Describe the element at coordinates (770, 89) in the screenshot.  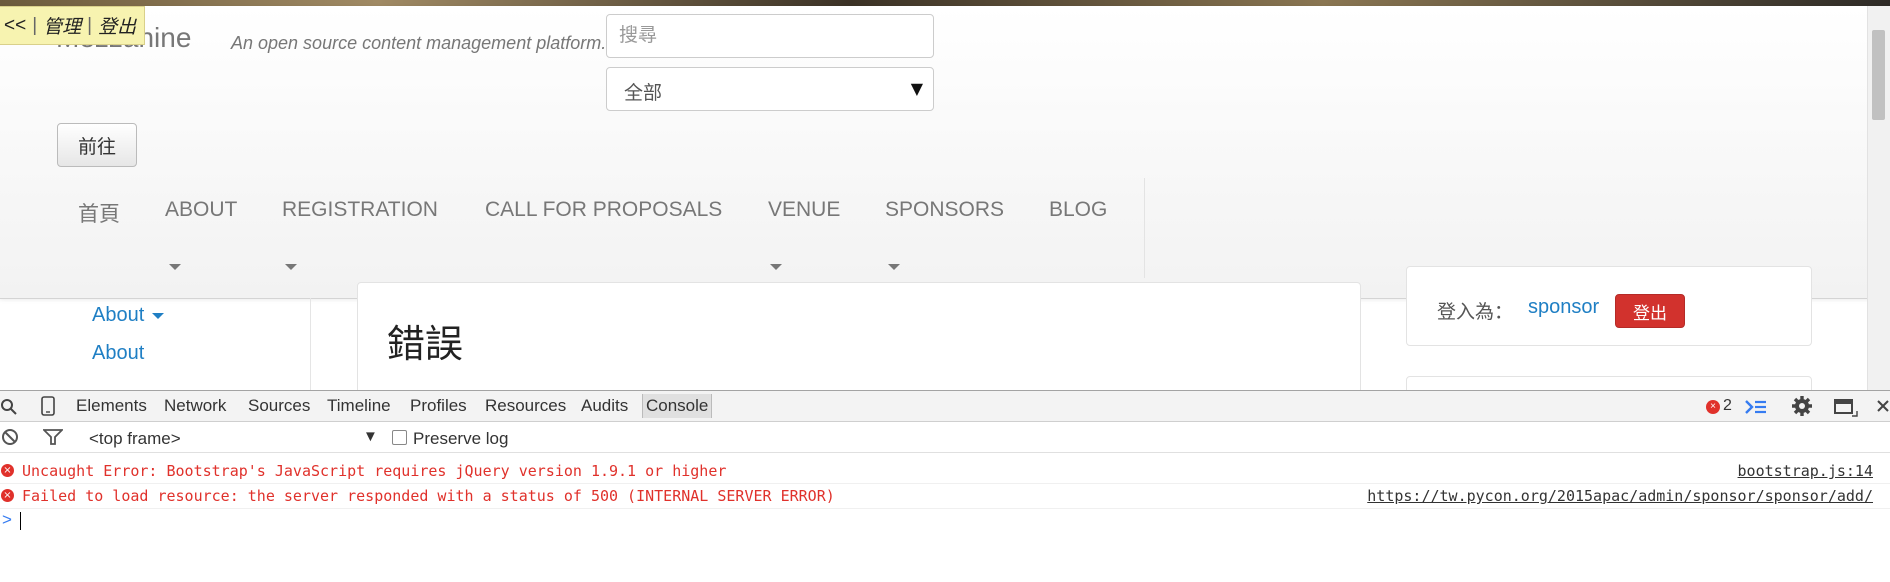
I see `search-scope-select: 全部 ▼` at that location.